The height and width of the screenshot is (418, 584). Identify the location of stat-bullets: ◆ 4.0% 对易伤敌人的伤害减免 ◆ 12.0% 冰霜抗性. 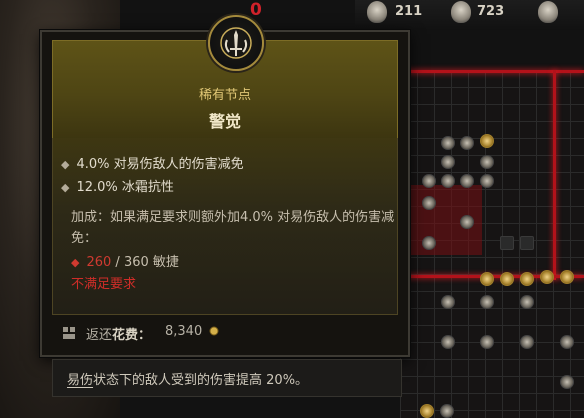
(152, 176).